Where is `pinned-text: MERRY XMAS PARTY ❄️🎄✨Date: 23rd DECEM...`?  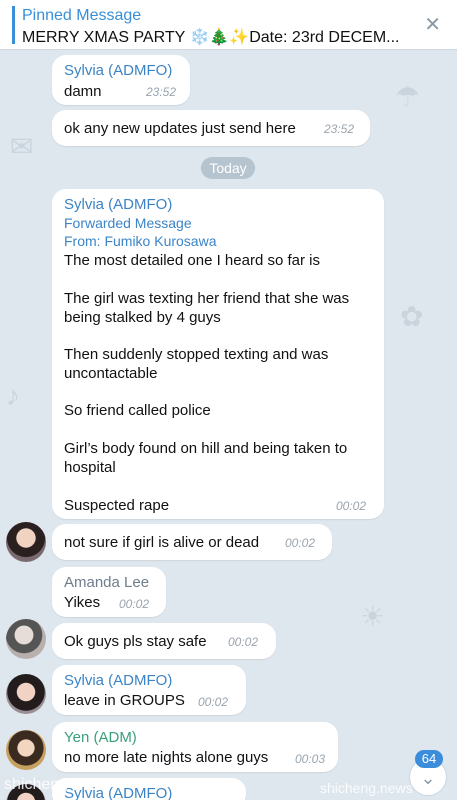 pinned-text: MERRY XMAS PARTY ❄️🎄✨Date: 23rd DECEM... is located at coordinates (211, 37).